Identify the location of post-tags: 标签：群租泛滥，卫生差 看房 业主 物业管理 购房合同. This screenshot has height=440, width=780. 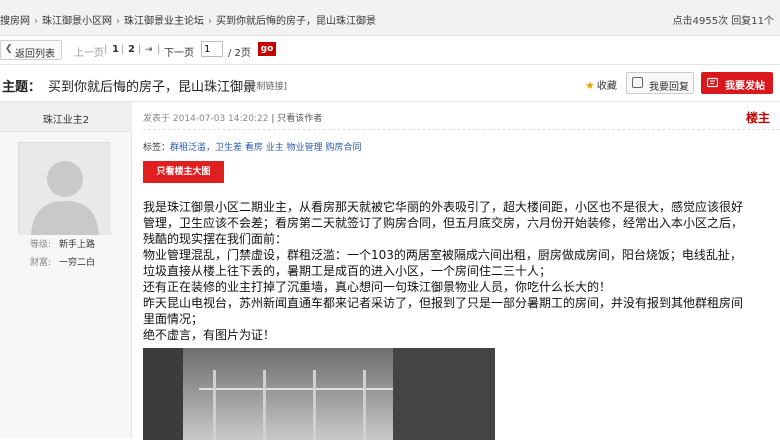
(252, 146).